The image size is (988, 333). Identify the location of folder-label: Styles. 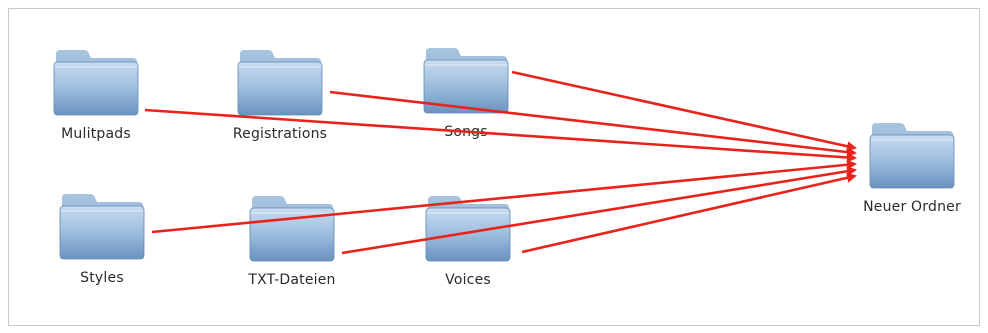
(102, 278).